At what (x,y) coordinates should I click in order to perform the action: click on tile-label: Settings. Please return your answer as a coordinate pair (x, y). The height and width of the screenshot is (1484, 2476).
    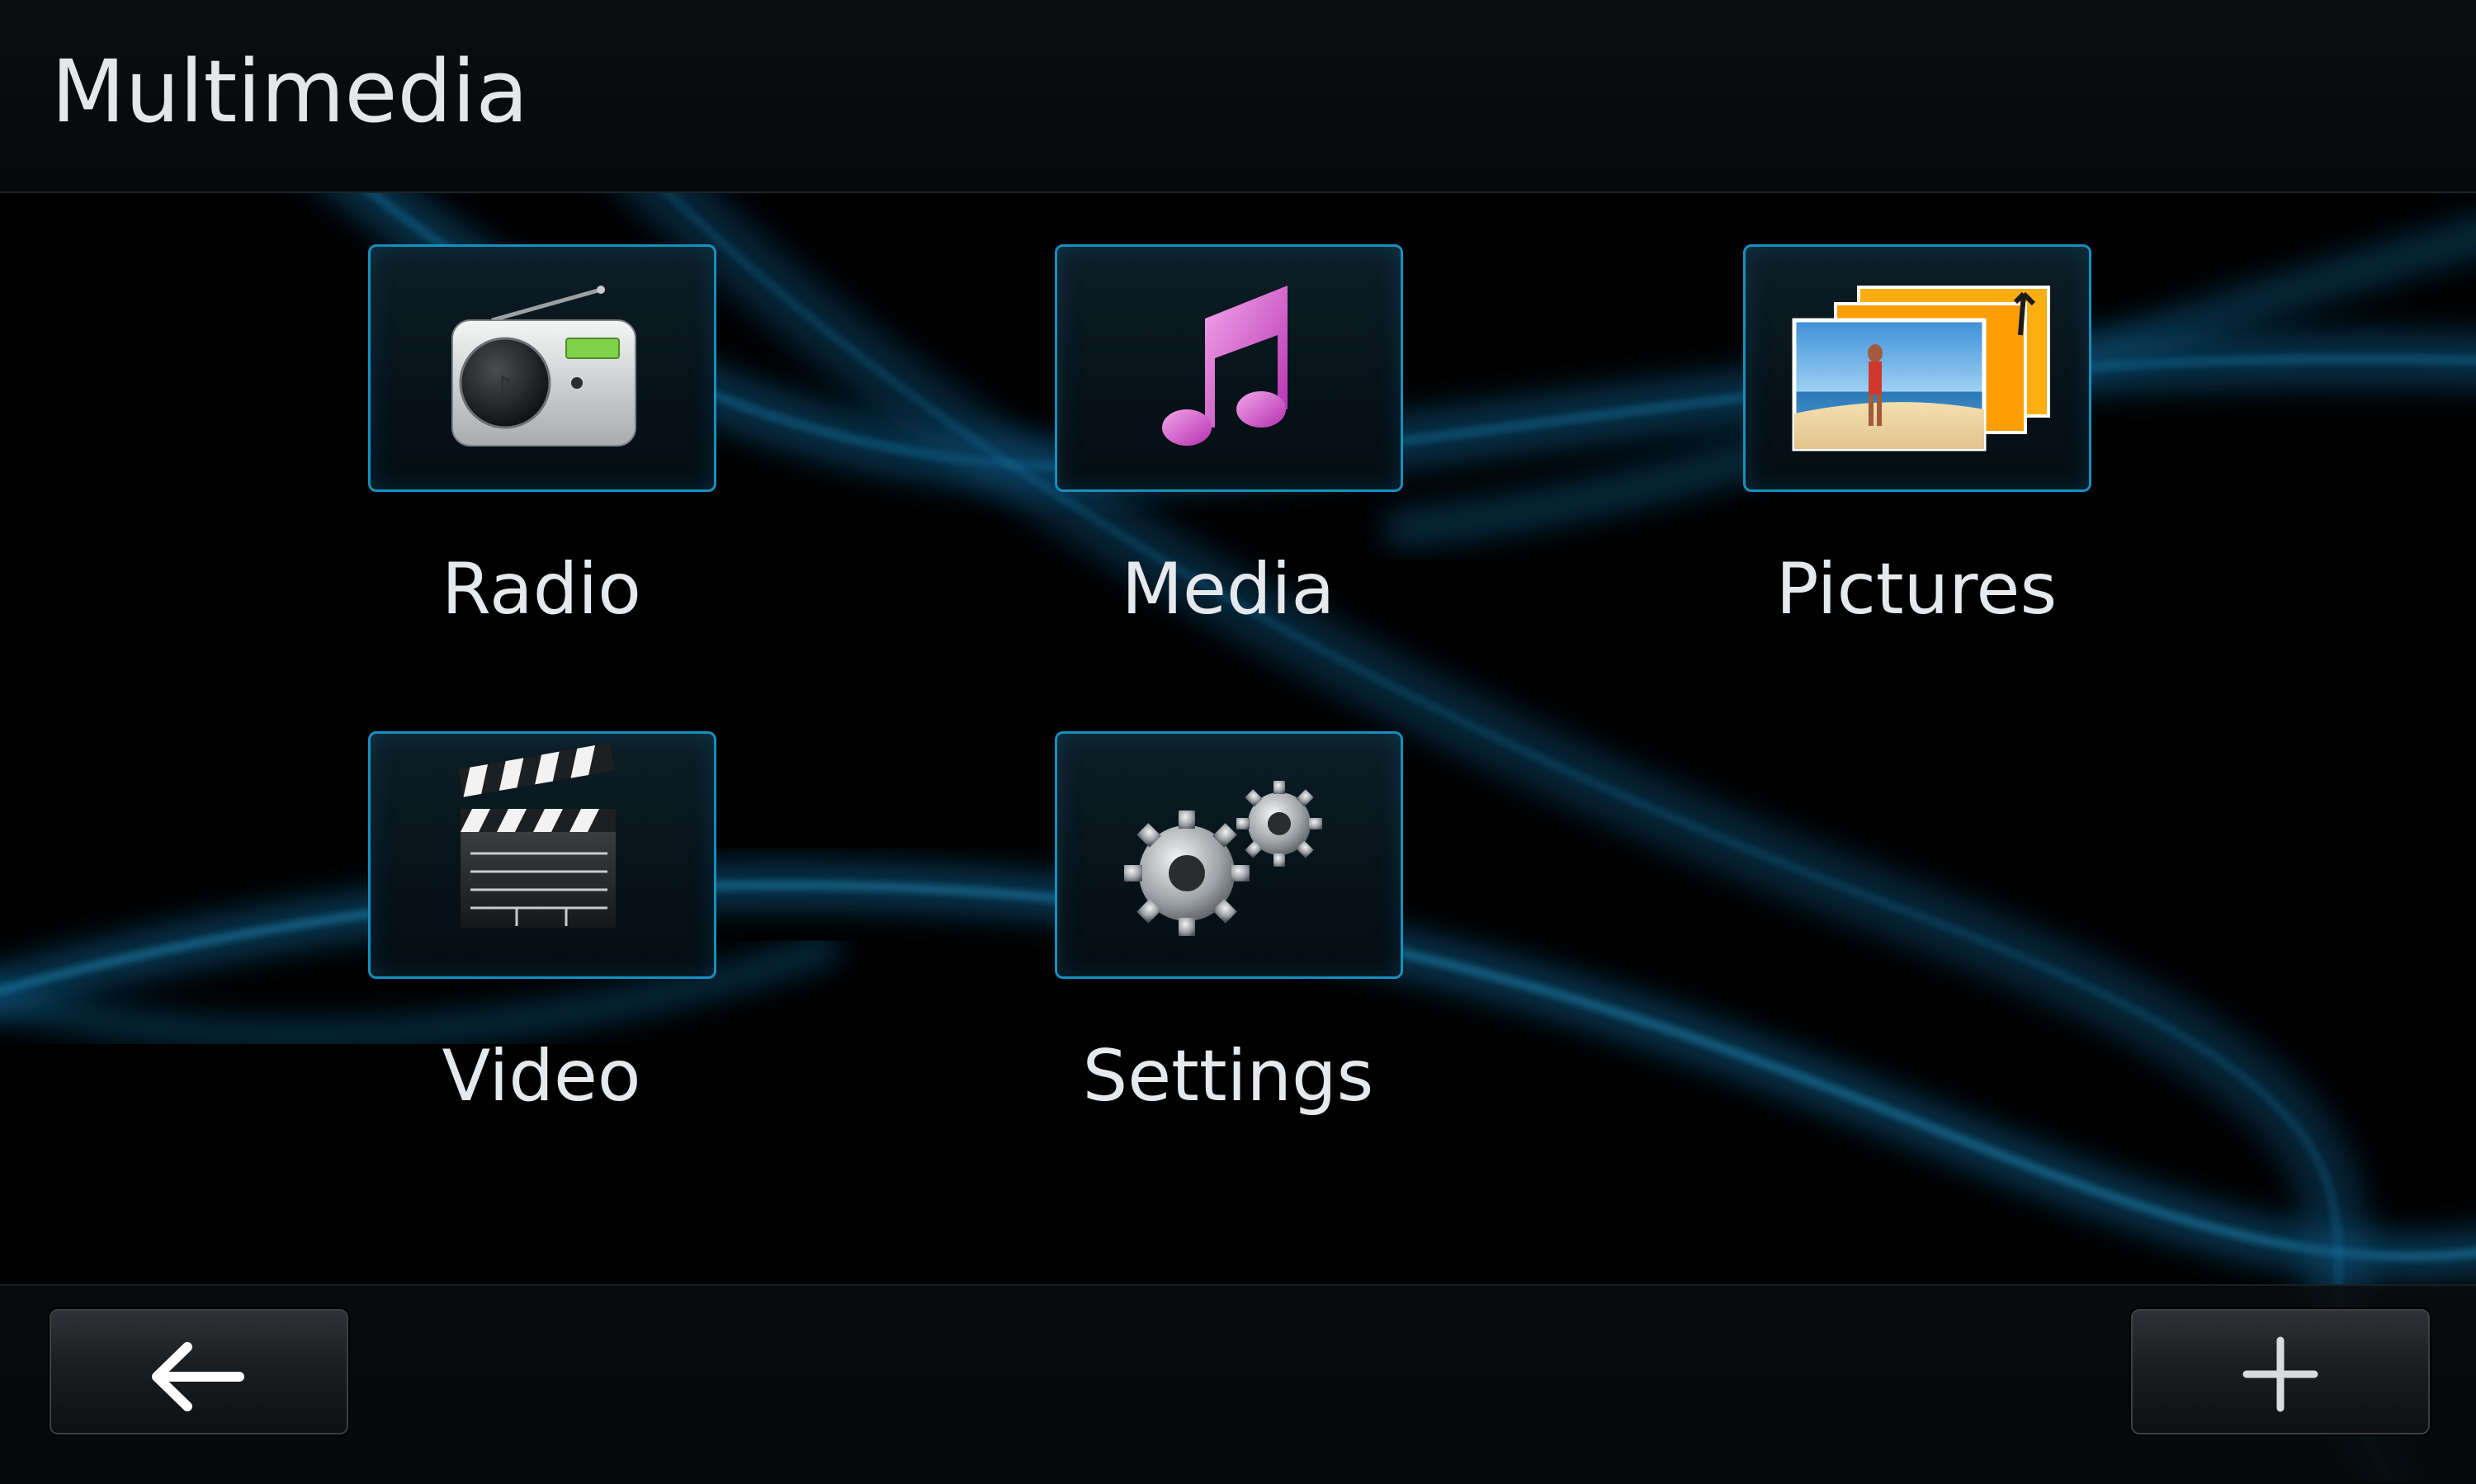
    Looking at the image, I should click on (1228, 1076).